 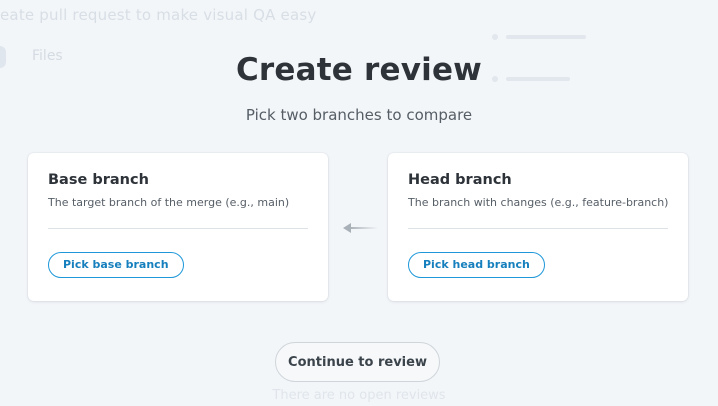 What do you see at coordinates (546, 37) in the screenshot?
I see `background-row` at bounding box center [546, 37].